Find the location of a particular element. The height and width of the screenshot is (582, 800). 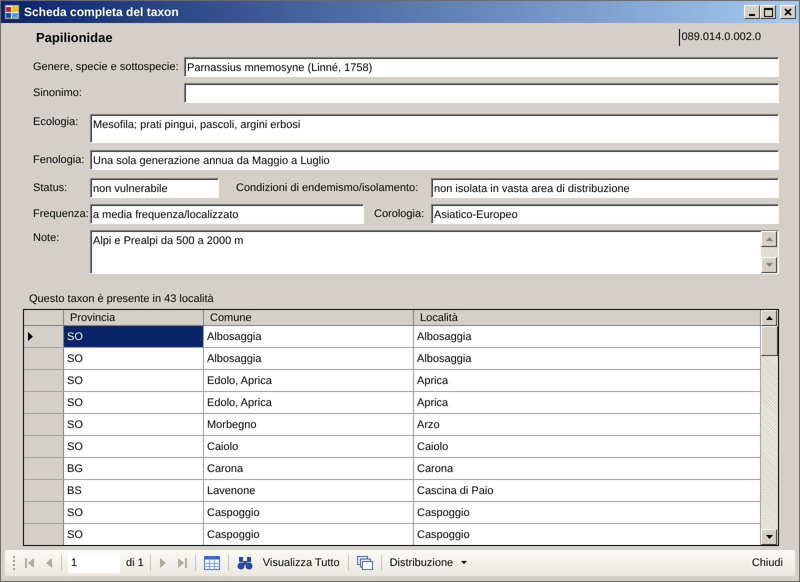

row-header is located at coordinates (44, 336).